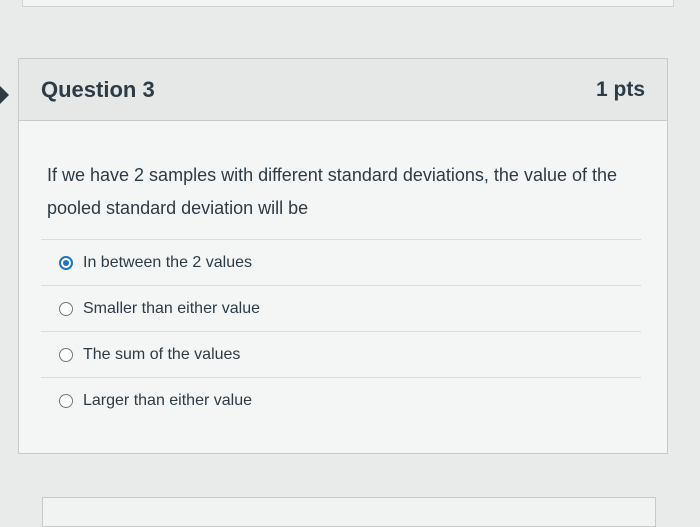 This screenshot has height=527, width=700. Describe the element at coordinates (341, 400) in the screenshot. I see `answer-option-4: Larger than either value` at that location.